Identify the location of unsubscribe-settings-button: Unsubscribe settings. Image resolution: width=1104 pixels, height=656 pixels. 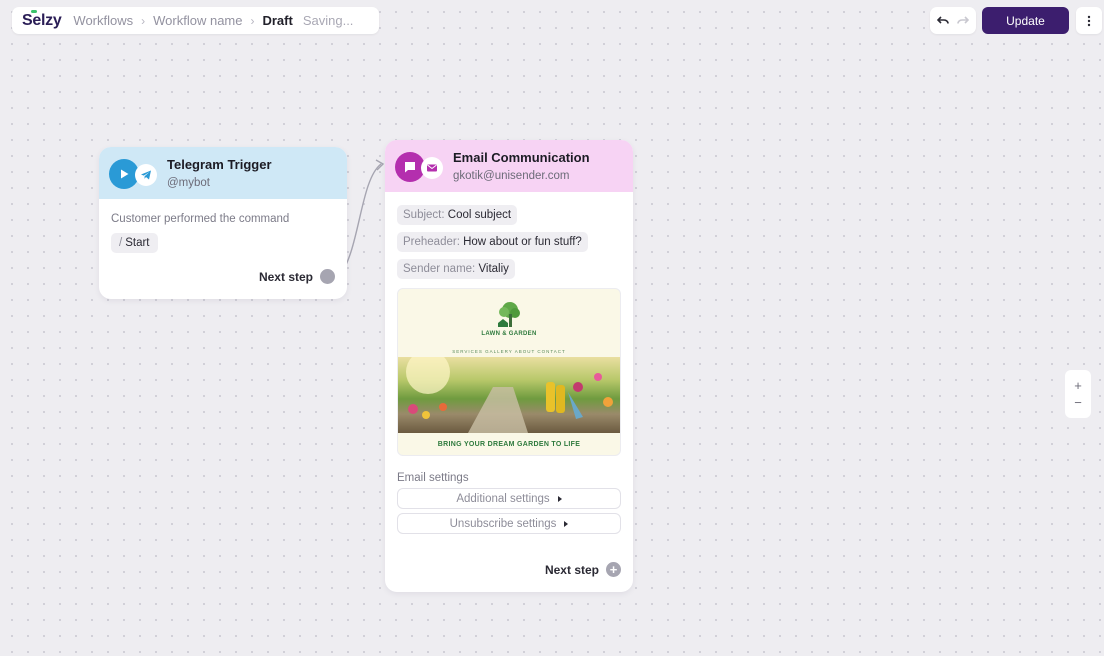
(509, 523).